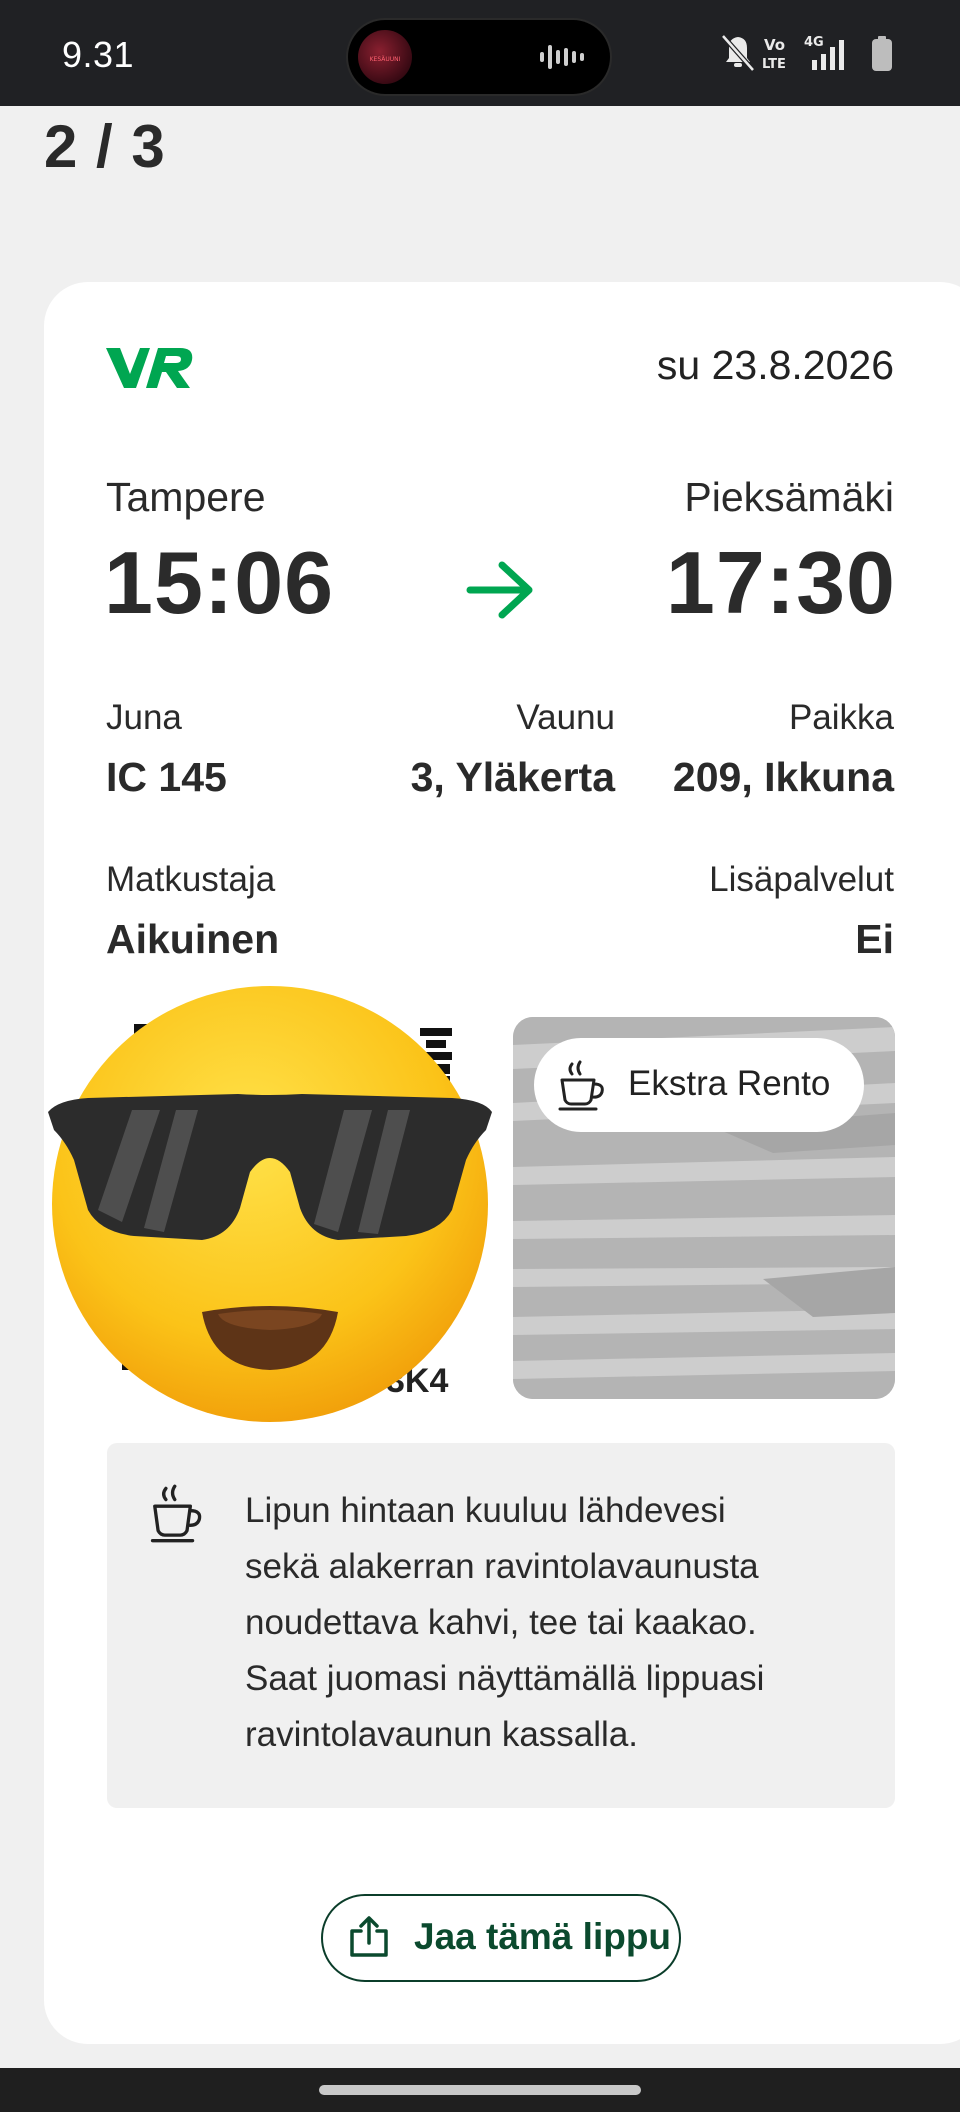 The image size is (960, 2112). What do you see at coordinates (775, 365) in the screenshot?
I see `ticket-date: su 23.8.2026` at bounding box center [775, 365].